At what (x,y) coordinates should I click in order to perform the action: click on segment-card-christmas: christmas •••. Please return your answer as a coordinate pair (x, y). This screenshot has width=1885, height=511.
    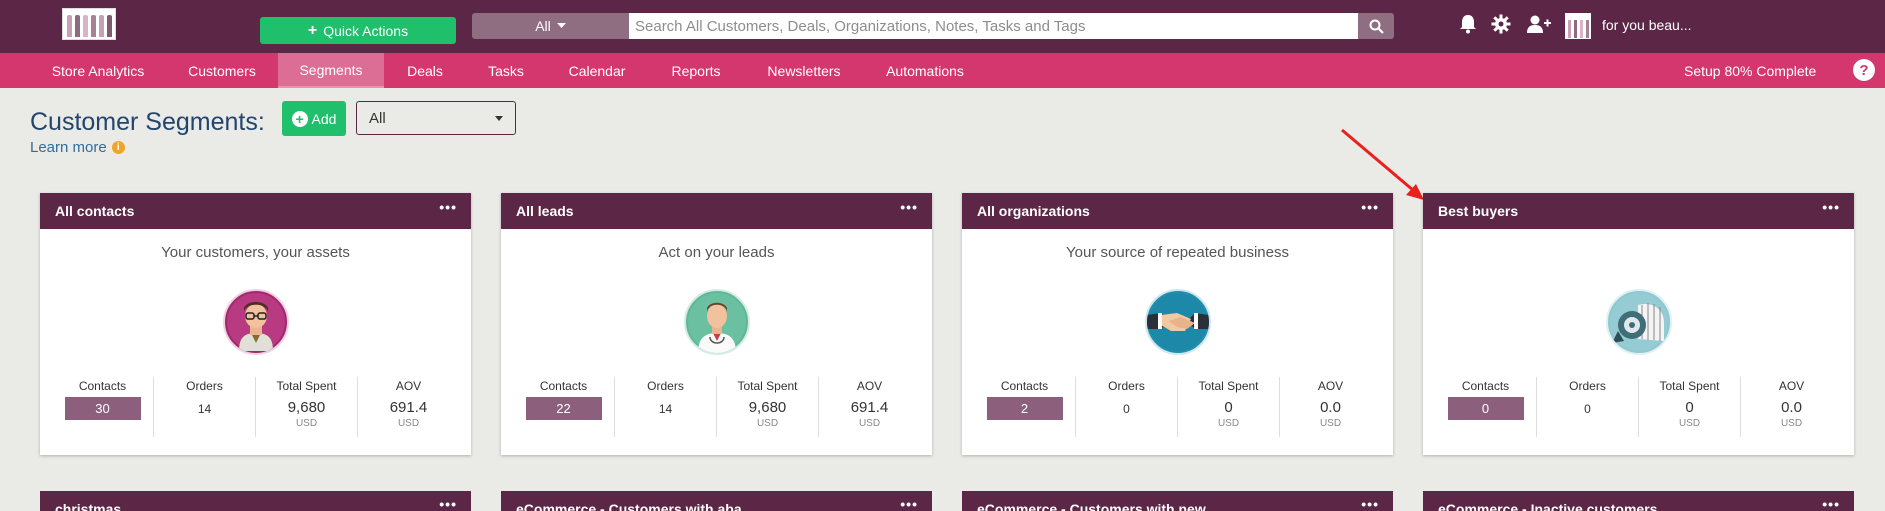
    Looking at the image, I should click on (255, 501).